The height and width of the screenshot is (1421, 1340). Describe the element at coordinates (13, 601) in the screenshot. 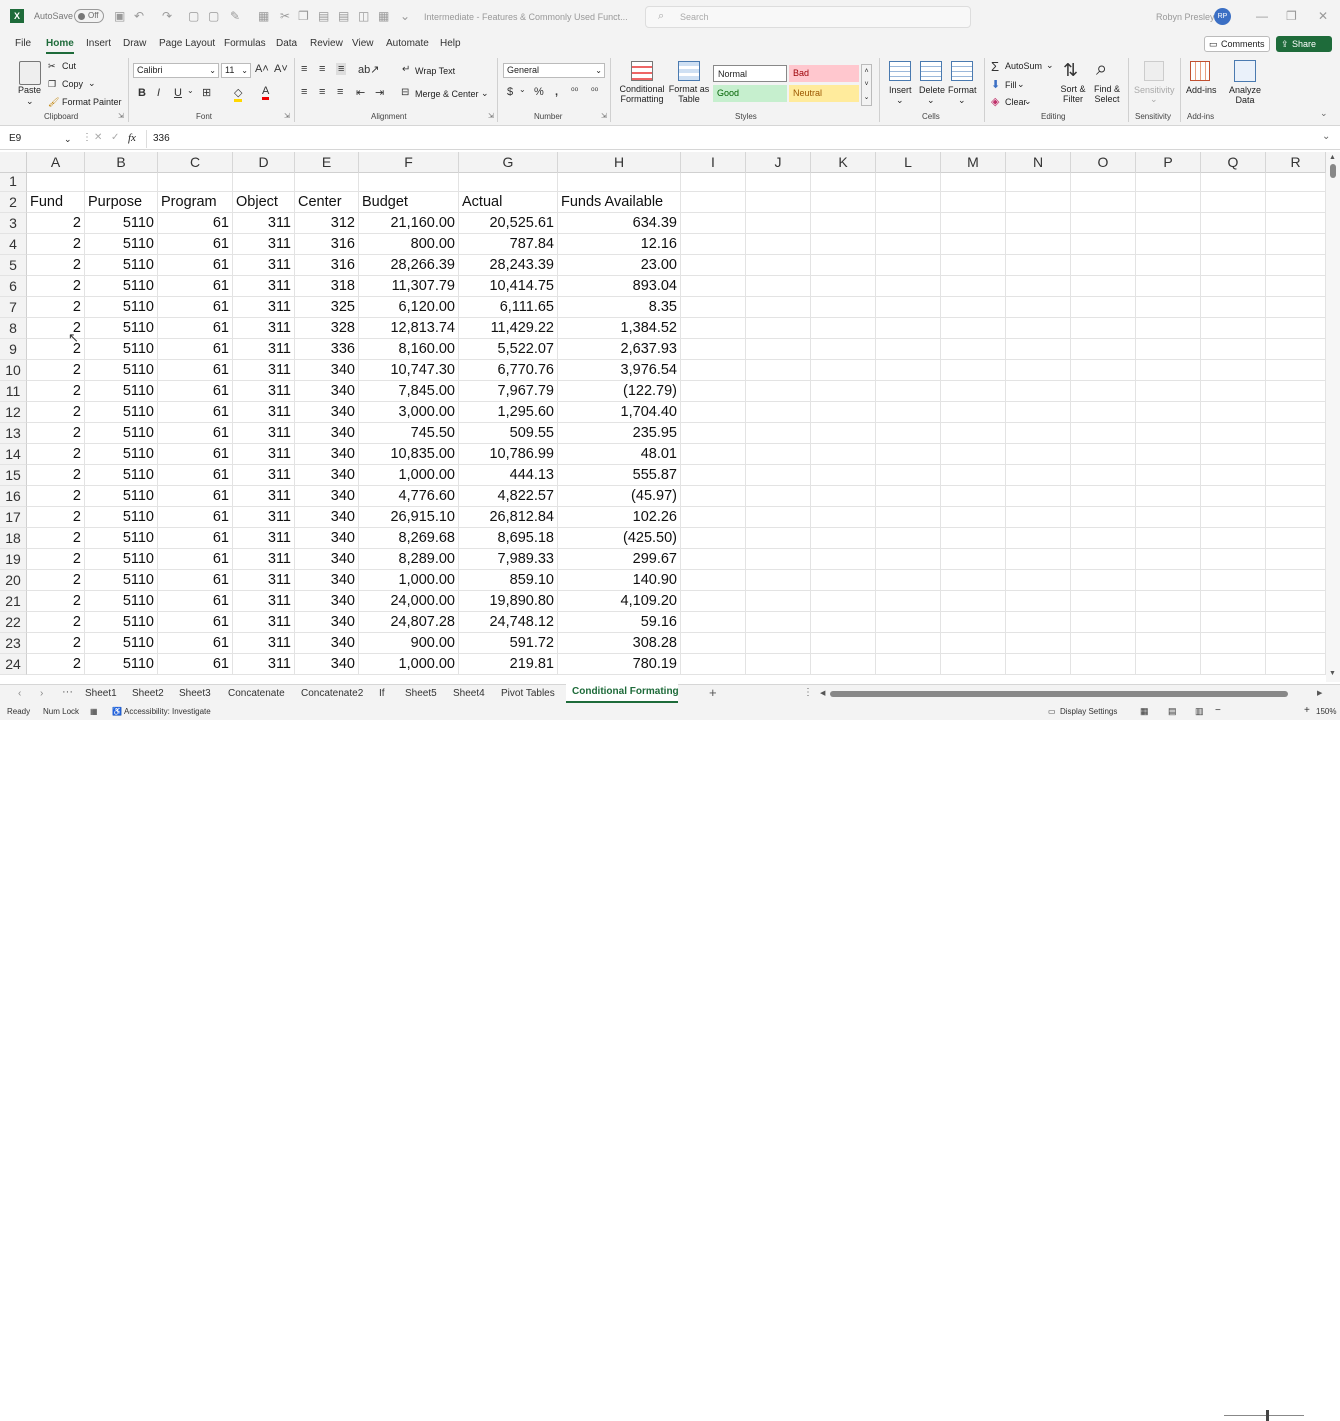

I see `row-header: 21` at that location.